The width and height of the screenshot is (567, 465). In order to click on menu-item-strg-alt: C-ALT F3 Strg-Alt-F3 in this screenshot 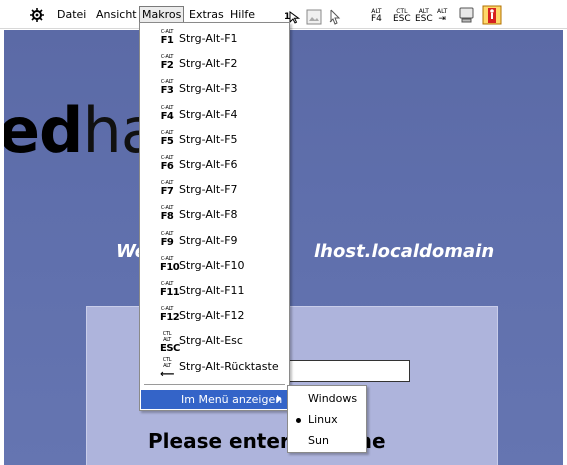, I will do `click(214, 88)`.